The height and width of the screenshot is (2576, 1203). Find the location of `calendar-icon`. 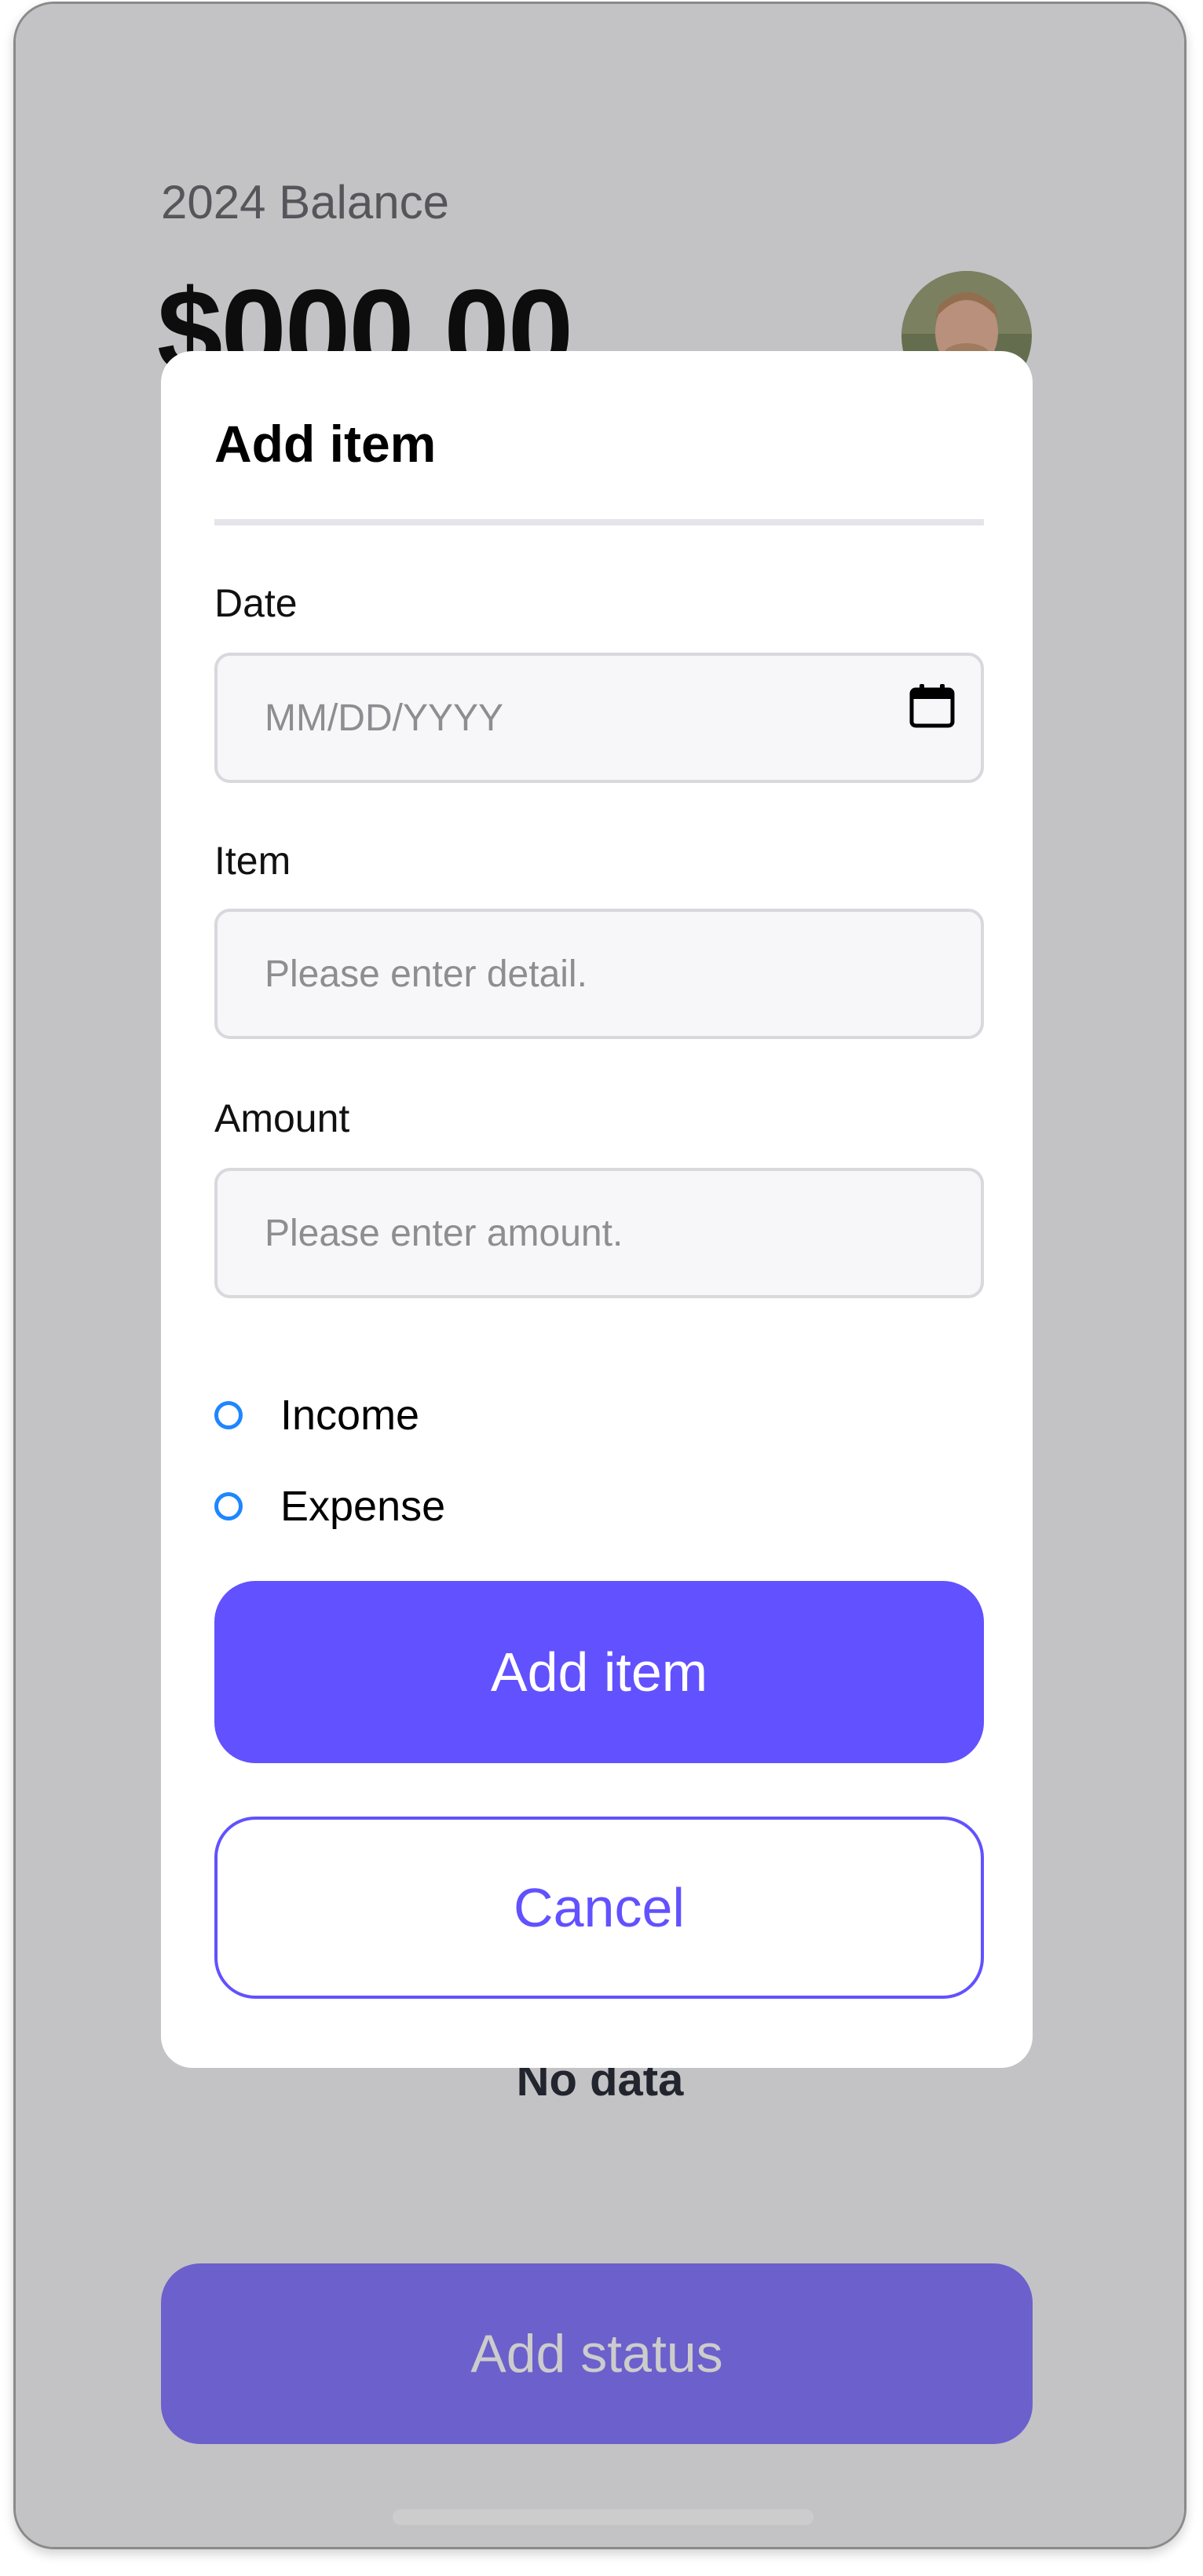

calendar-icon is located at coordinates (932, 705).